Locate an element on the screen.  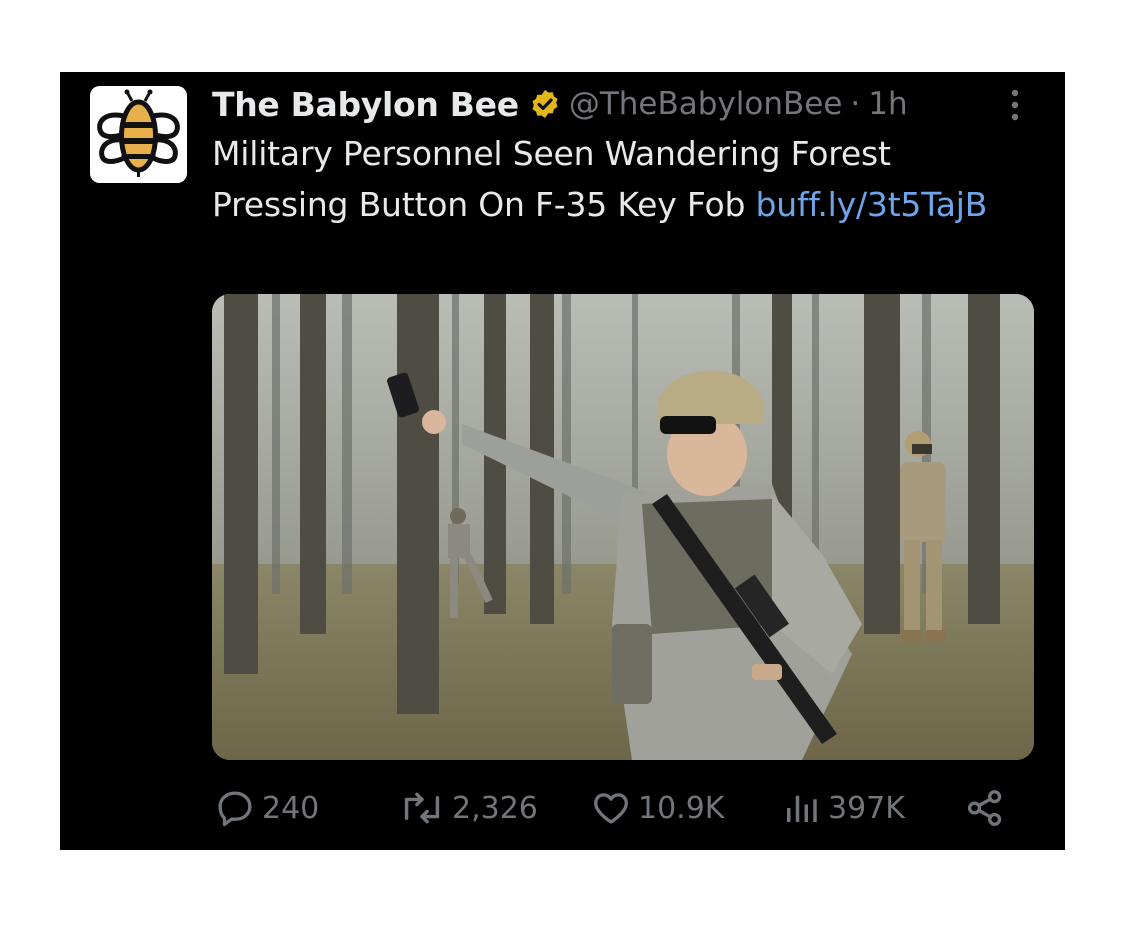
display-name: The Babylon Bee is located at coordinates (365, 104).